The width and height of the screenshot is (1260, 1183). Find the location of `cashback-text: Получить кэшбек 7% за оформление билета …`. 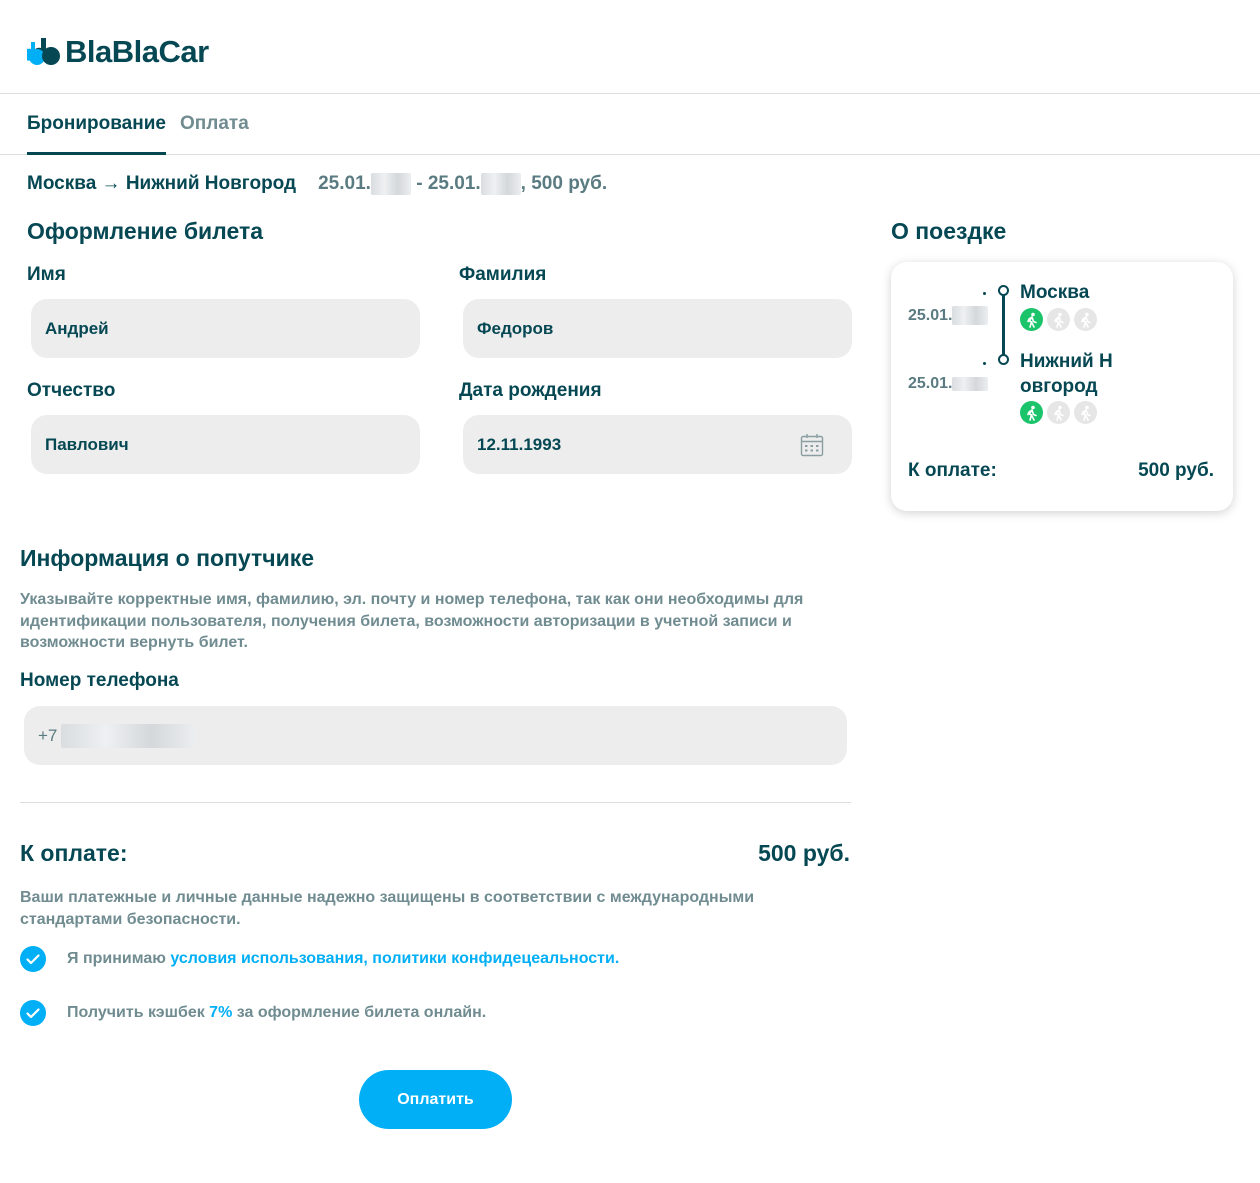

cashback-text: Получить кэшбек 7% за оформление билета … is located at coordinates (276, 1013).